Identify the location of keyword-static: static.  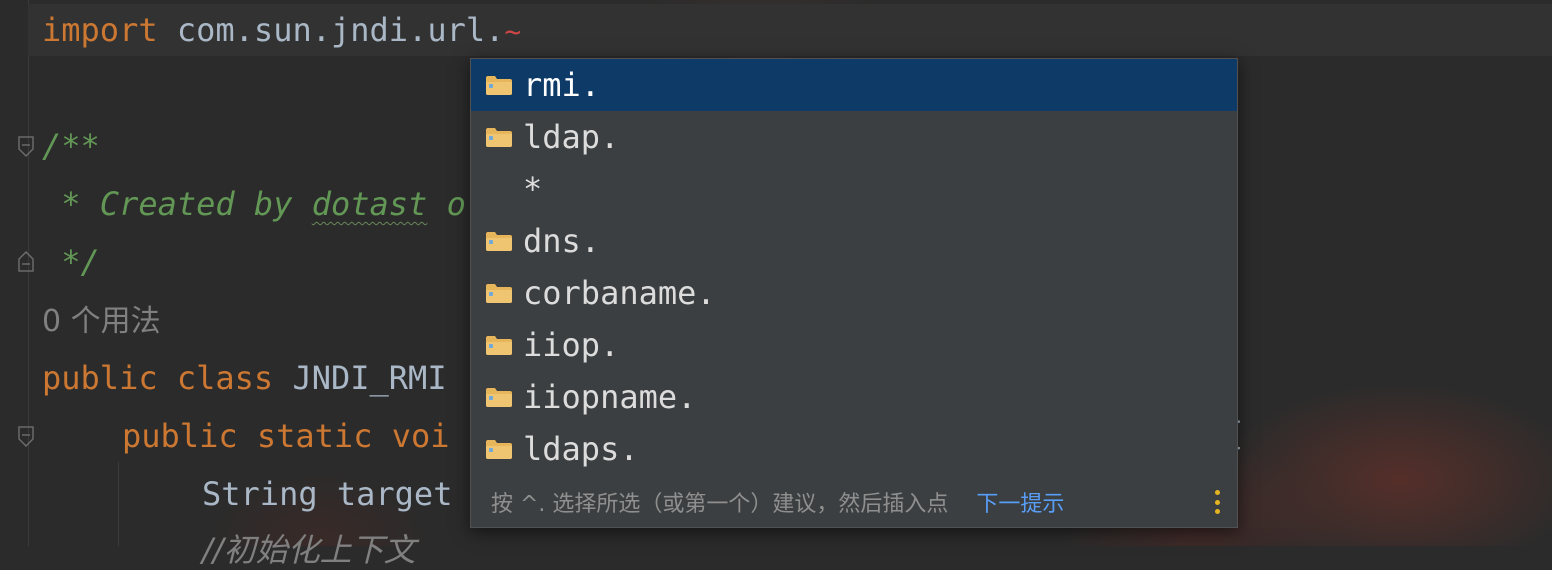
(314, 436).